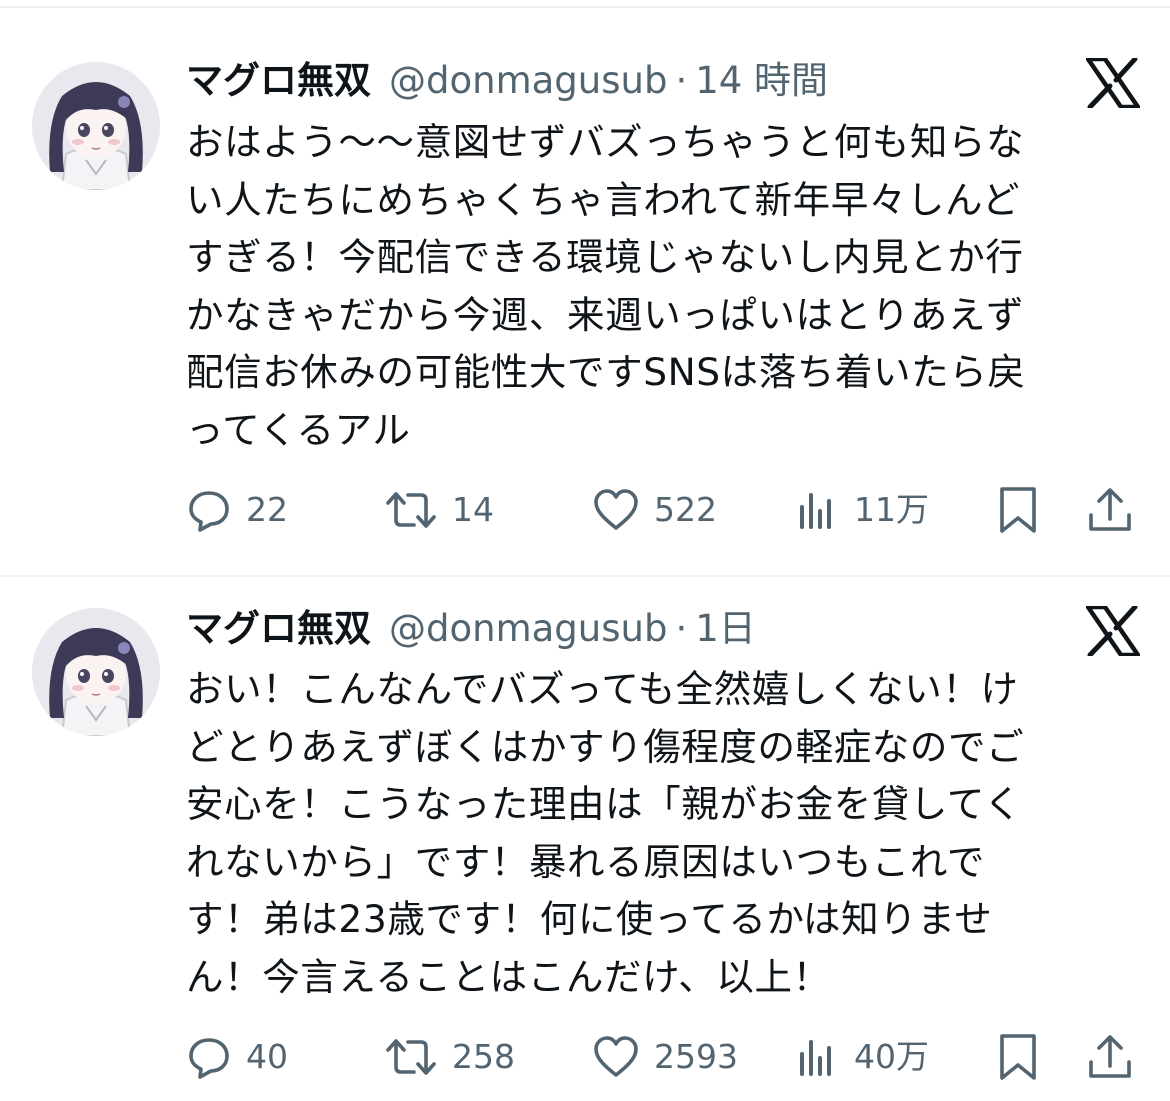  What do you see at coordinates (439, 510) in the screenshot?
I see `retweet-button: 14` at bounding box center [439, 510].